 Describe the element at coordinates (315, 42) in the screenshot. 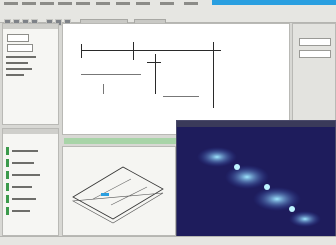

I see `right-panel-field` at that location.